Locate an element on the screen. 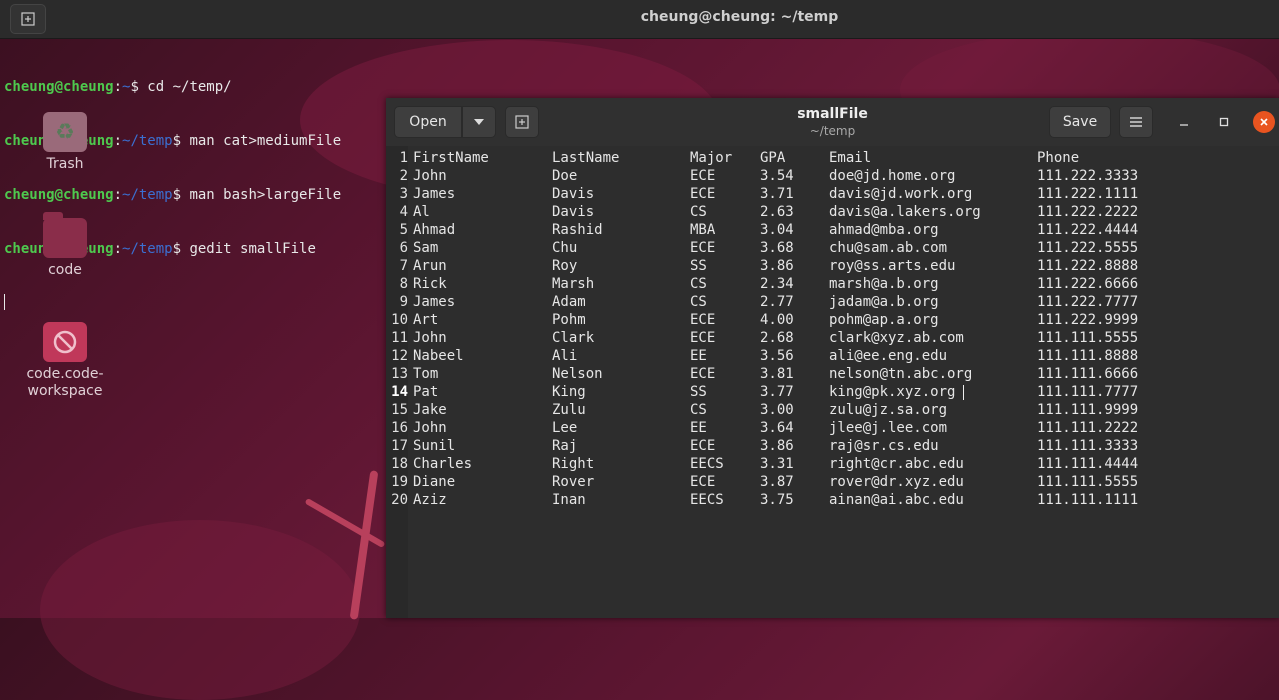  firstname-cell: Jake is located at coordinates (430, 410).